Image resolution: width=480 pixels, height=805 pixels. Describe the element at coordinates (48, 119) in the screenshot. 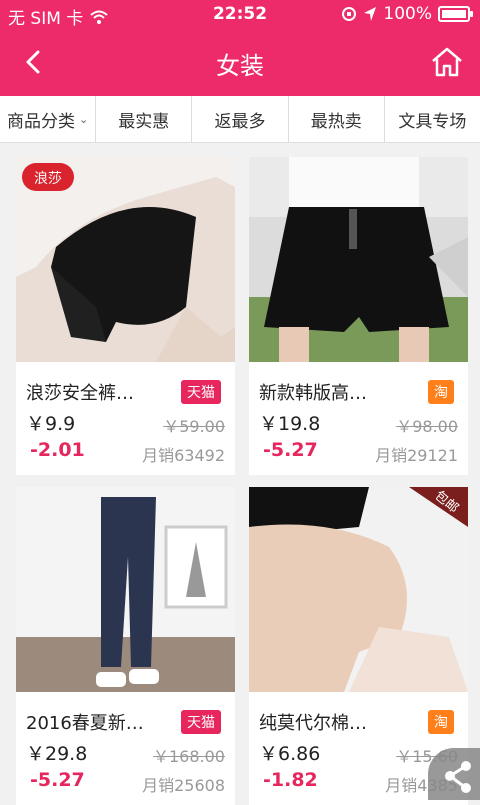

I see `tab-category: 商品分类 ⌄` at that location.